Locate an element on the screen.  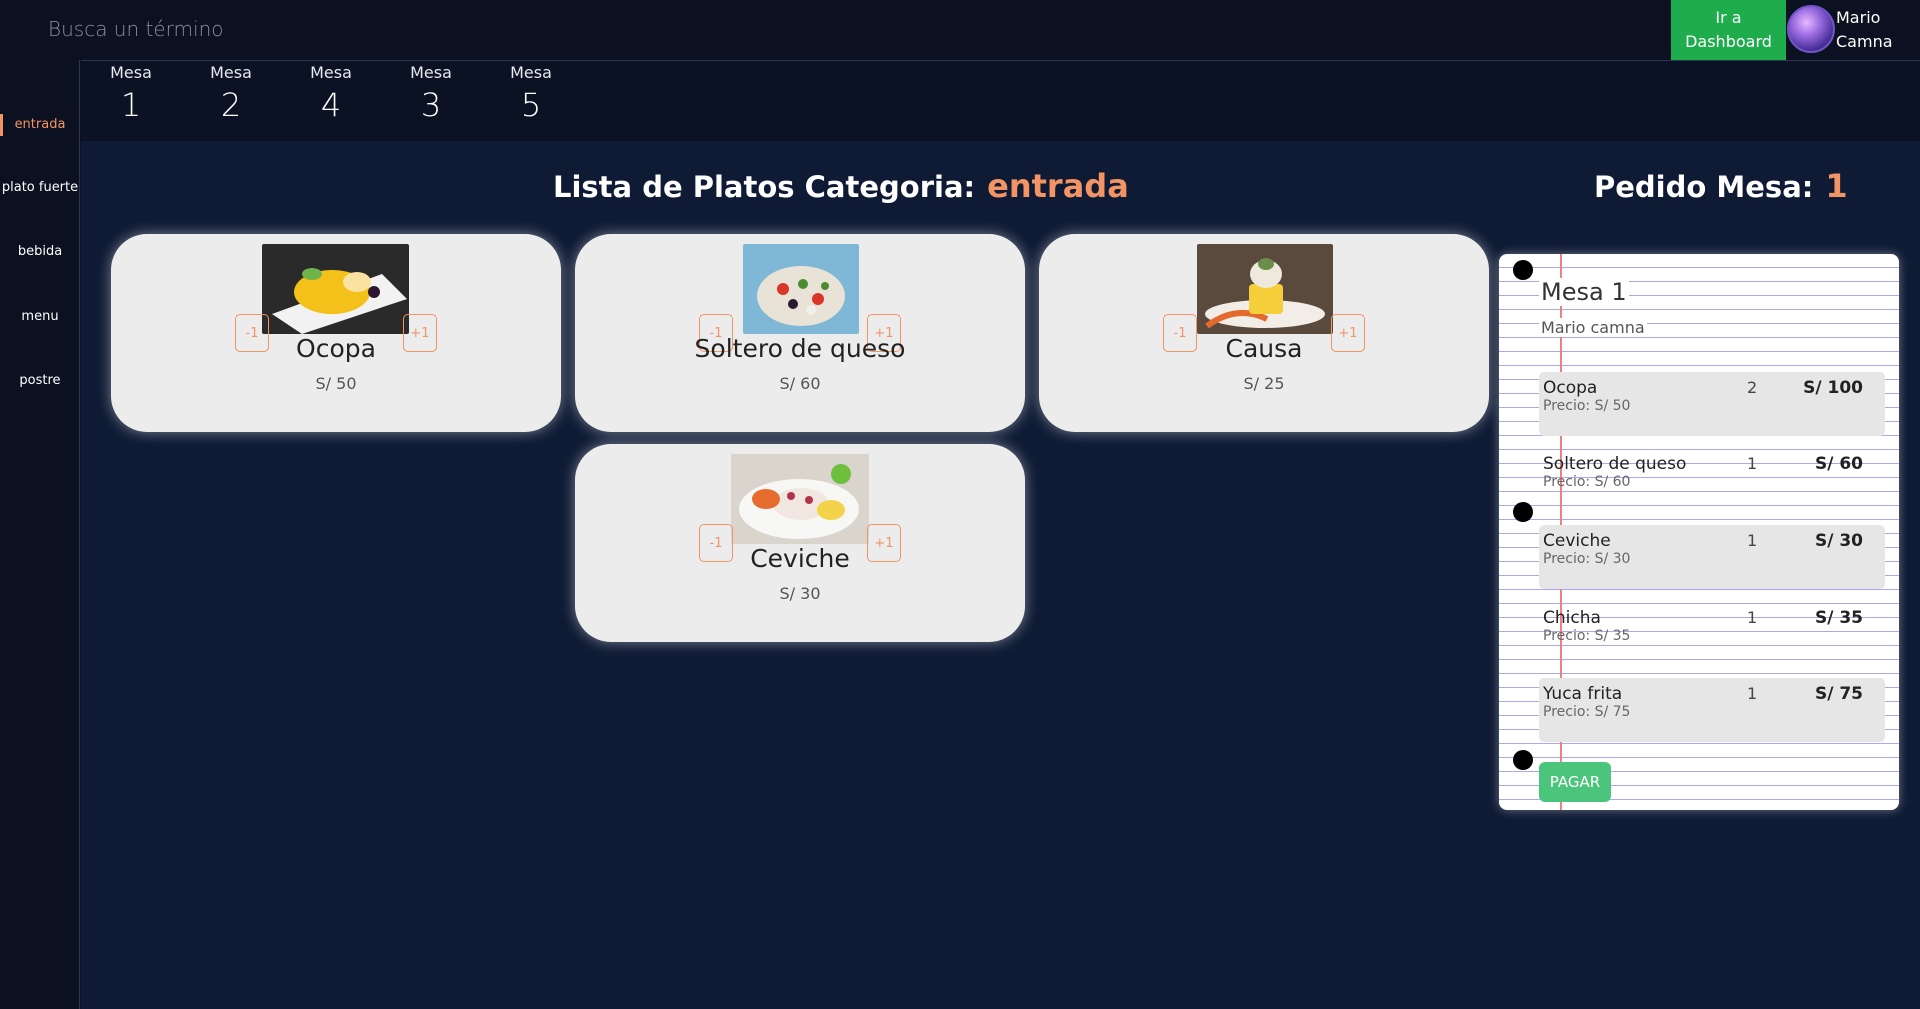
order-item-unit-price: Precio: S/ 30 is located at coordinates (1587, 559).